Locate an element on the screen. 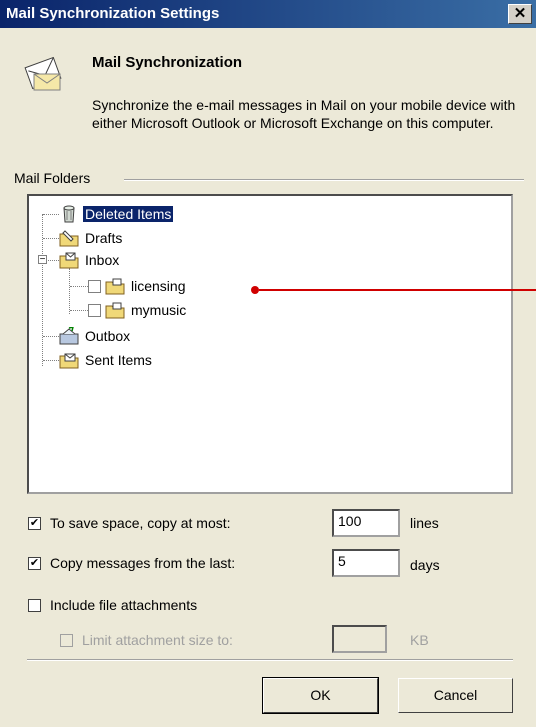 The image size is (536, 727). tree-item-label: Drafts is located at coordinates (104, 238).